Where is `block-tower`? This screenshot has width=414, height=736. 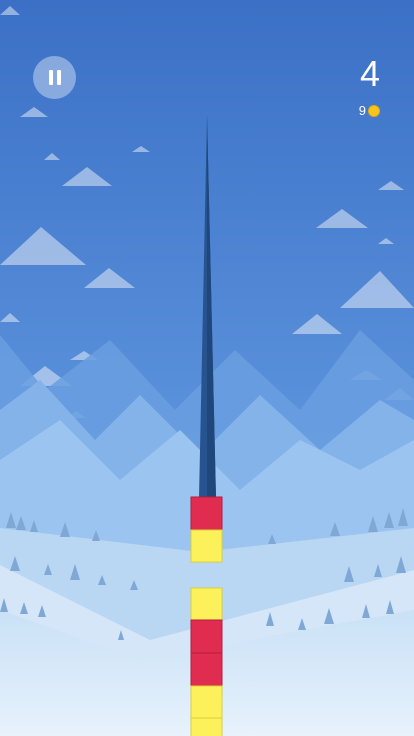
block-tower is located at coordinates (206, 616).